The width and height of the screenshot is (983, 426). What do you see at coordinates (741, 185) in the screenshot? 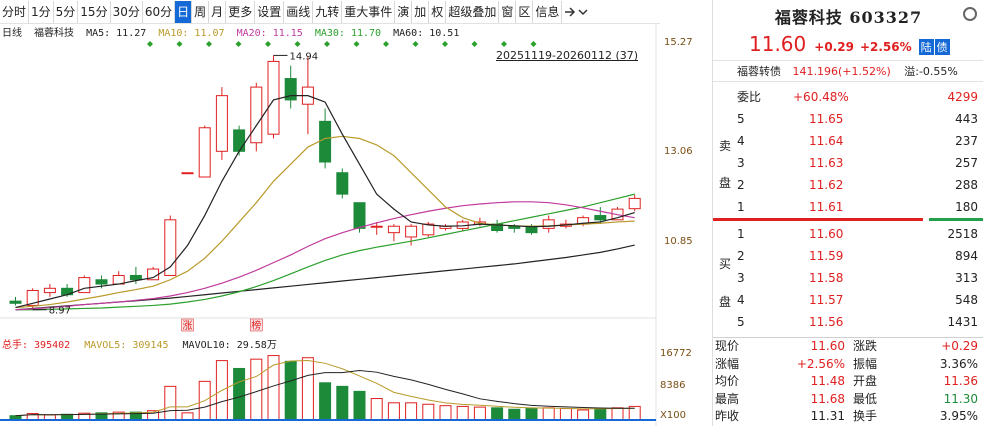
I see `ask-level: 2` at bounding box center [741, 185].